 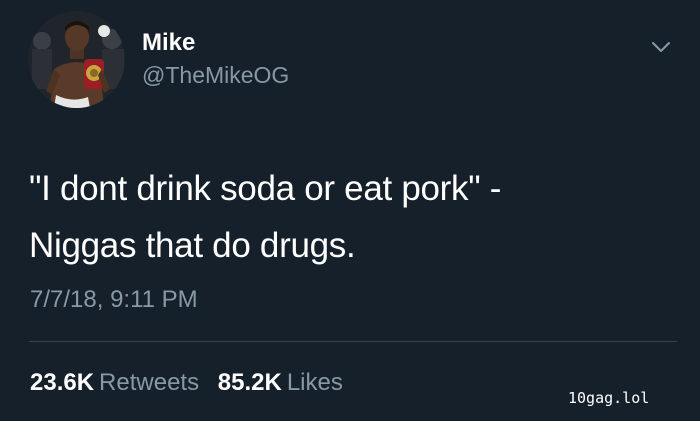 What do you see at coordinates (62, 382) in the screenshot?
I see `retweets-count: 23.6K` at bounding box center [62, 382].